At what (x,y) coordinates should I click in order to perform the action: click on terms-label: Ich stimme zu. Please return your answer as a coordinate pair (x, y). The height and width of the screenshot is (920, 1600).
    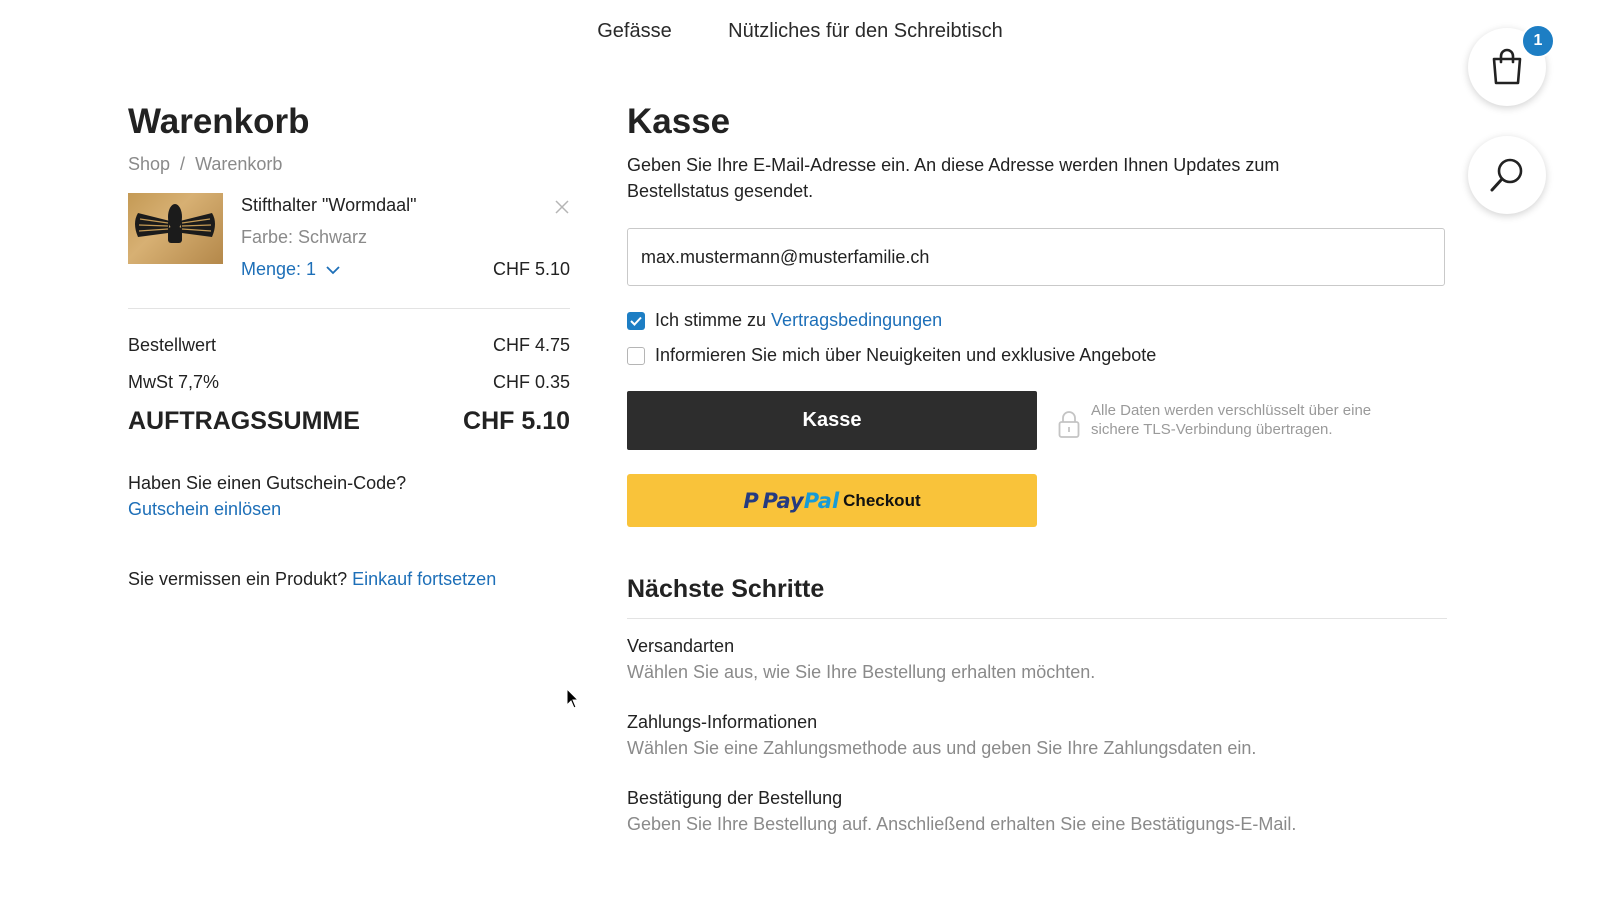
    Looking at the image, I should click on (711, 320).